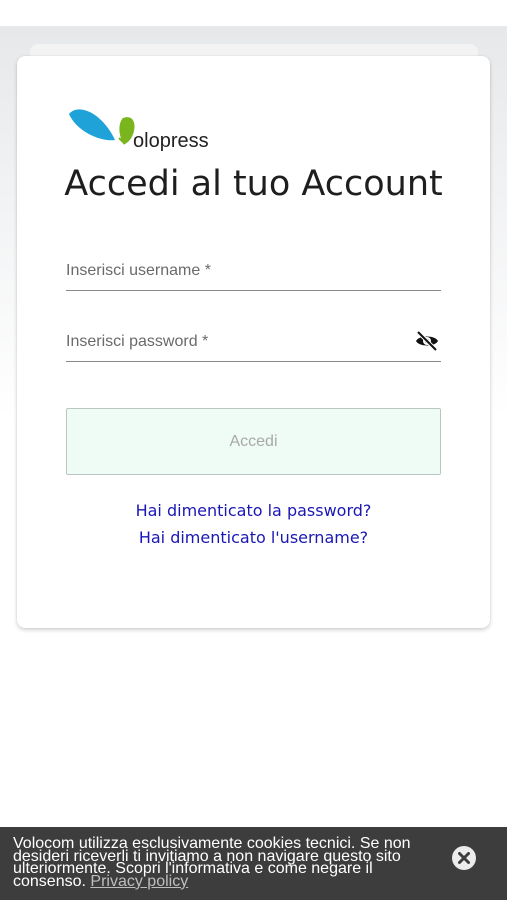 The image size is (507, 900). What do you see at coordinates (171, 141) in the screenshot?
I see `logo-text: olopress` at bounding box center [171, 141].